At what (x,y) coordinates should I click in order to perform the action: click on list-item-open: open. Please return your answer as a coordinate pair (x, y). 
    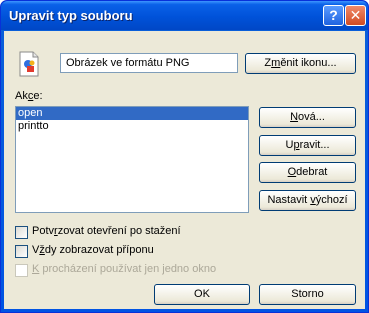
    Looking at the image, I should click on (132, 113).